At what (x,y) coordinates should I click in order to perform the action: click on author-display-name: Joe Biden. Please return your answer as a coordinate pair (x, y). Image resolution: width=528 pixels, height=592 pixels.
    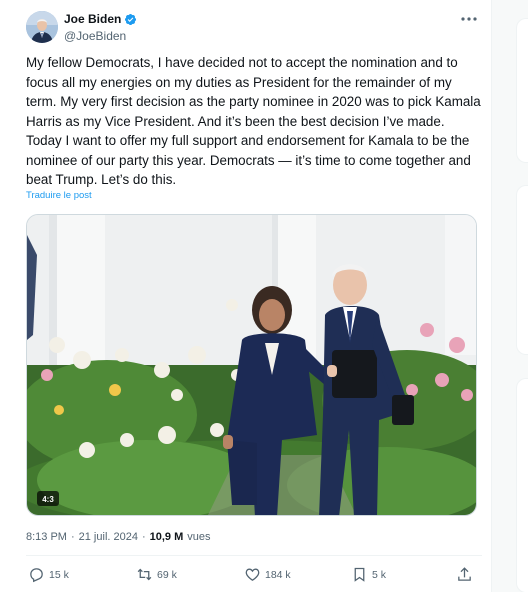
    Looking at the image, I should click on (92, 19).